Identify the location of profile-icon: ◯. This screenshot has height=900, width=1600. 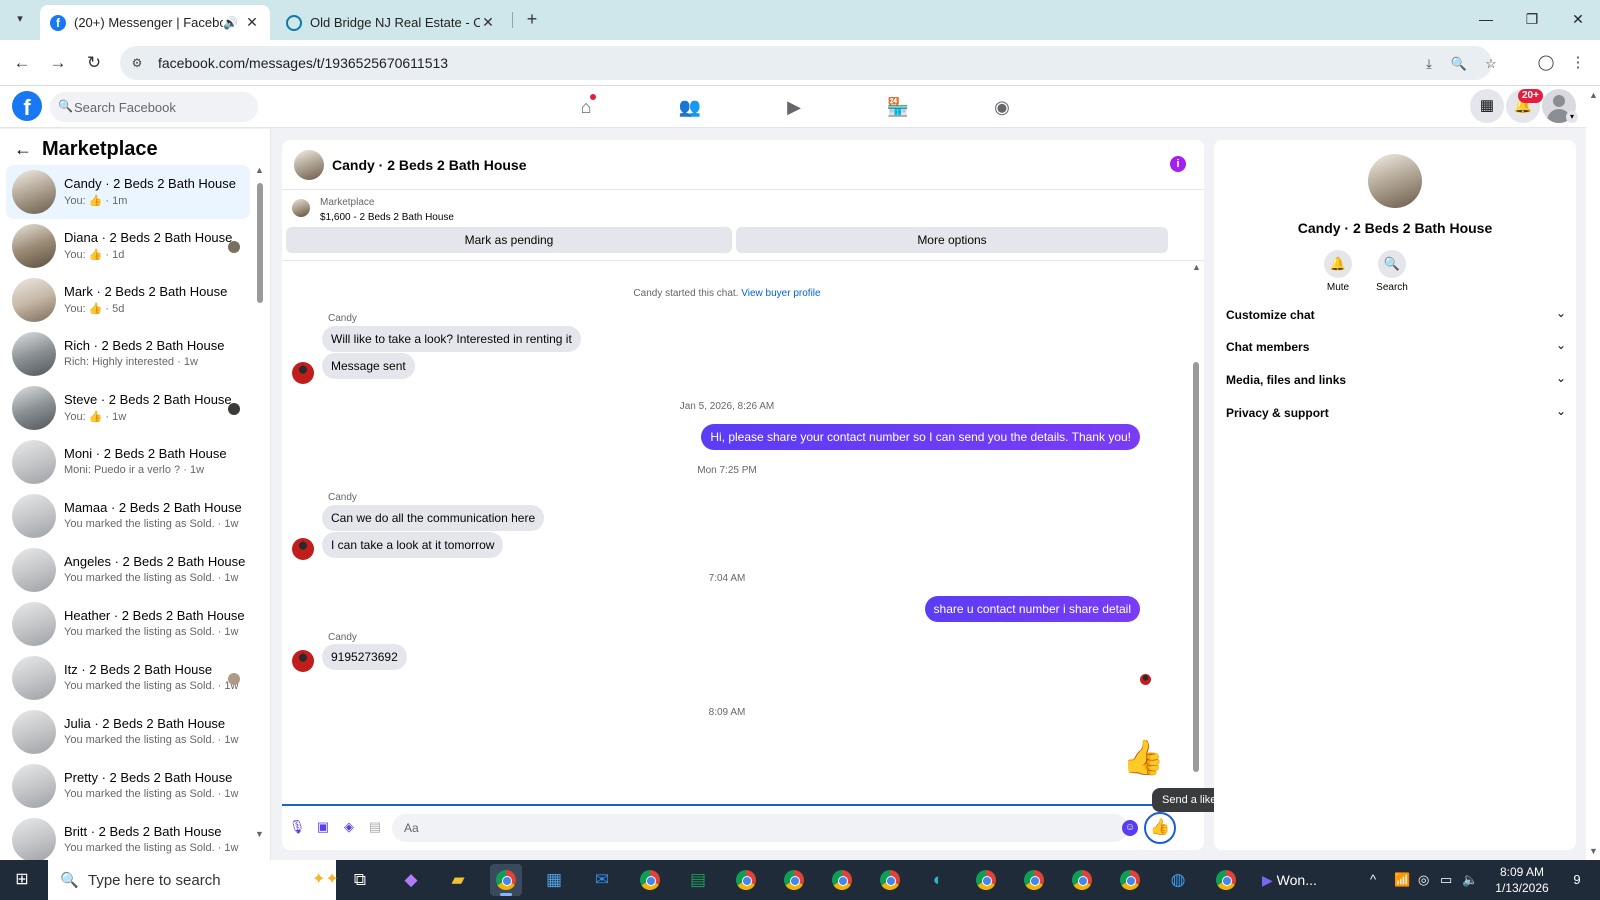
(1546, 63).